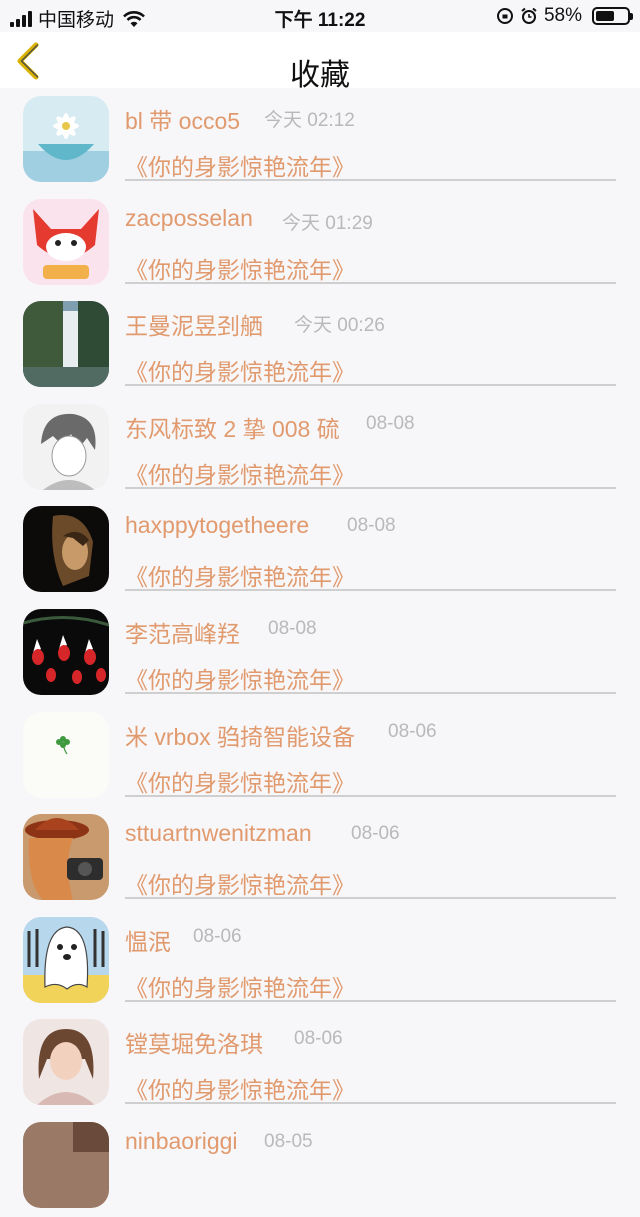 The height and width of the screenshot is (1217, 640). I want to click on list-item: 东风标致 2 挚 008 硫 08-08 《你的身影惊艳流年》, so click(320, 447).